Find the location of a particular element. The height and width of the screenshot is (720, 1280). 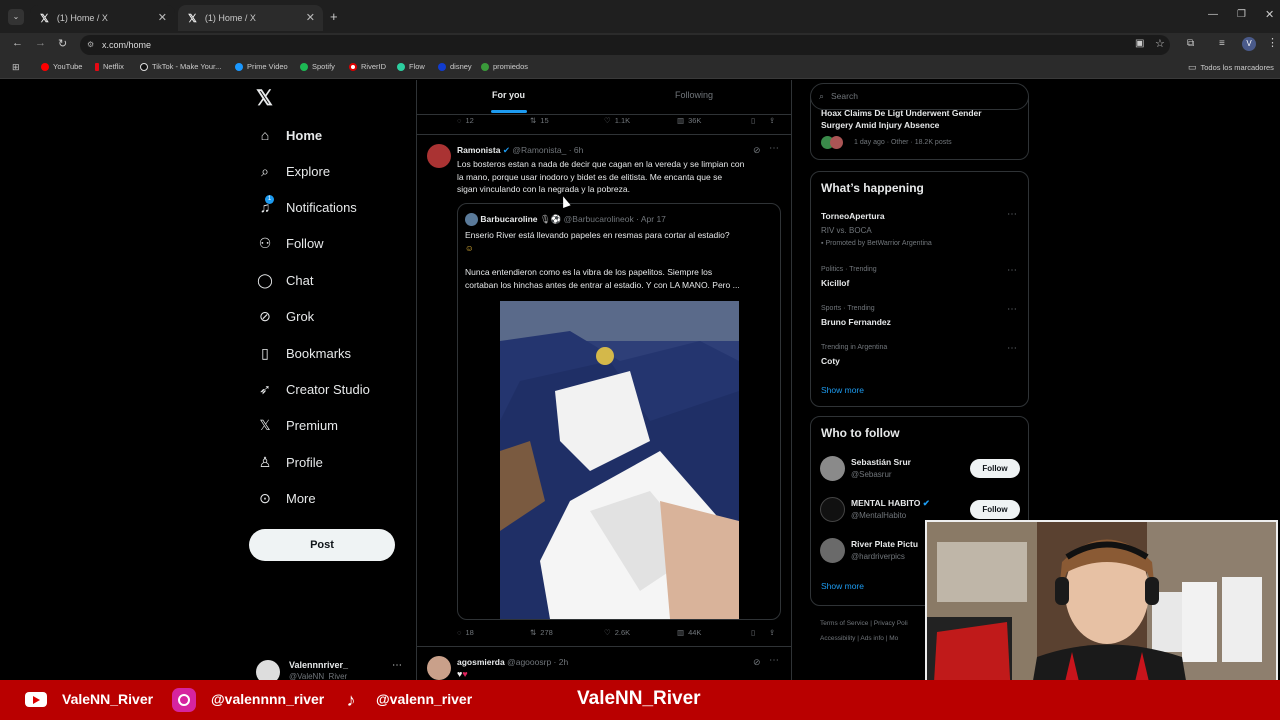

follow-suggestion-handle: @Sebasrur is located at coordinates (871, 474).